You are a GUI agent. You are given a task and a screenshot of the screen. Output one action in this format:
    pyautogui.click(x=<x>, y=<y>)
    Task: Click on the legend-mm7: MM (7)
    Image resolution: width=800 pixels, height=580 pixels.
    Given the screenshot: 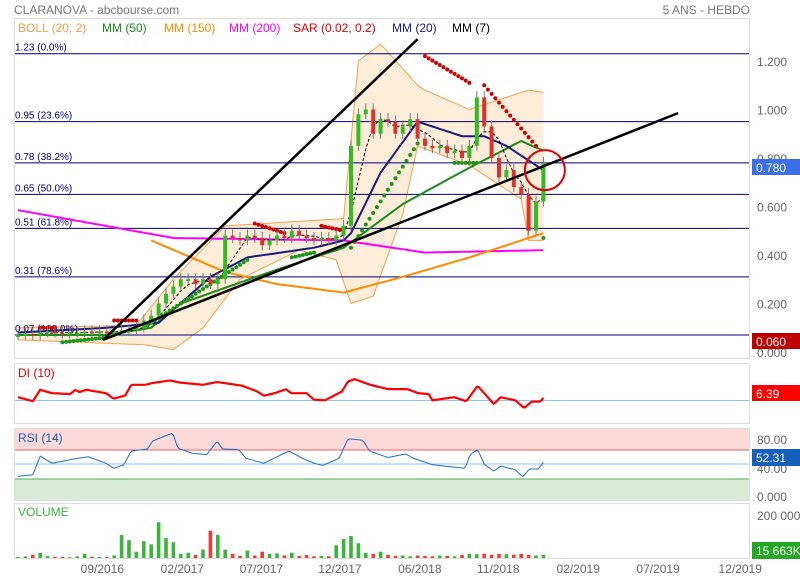 What is the action you would take?
    pyautogui.click(x=471, y=28)
    